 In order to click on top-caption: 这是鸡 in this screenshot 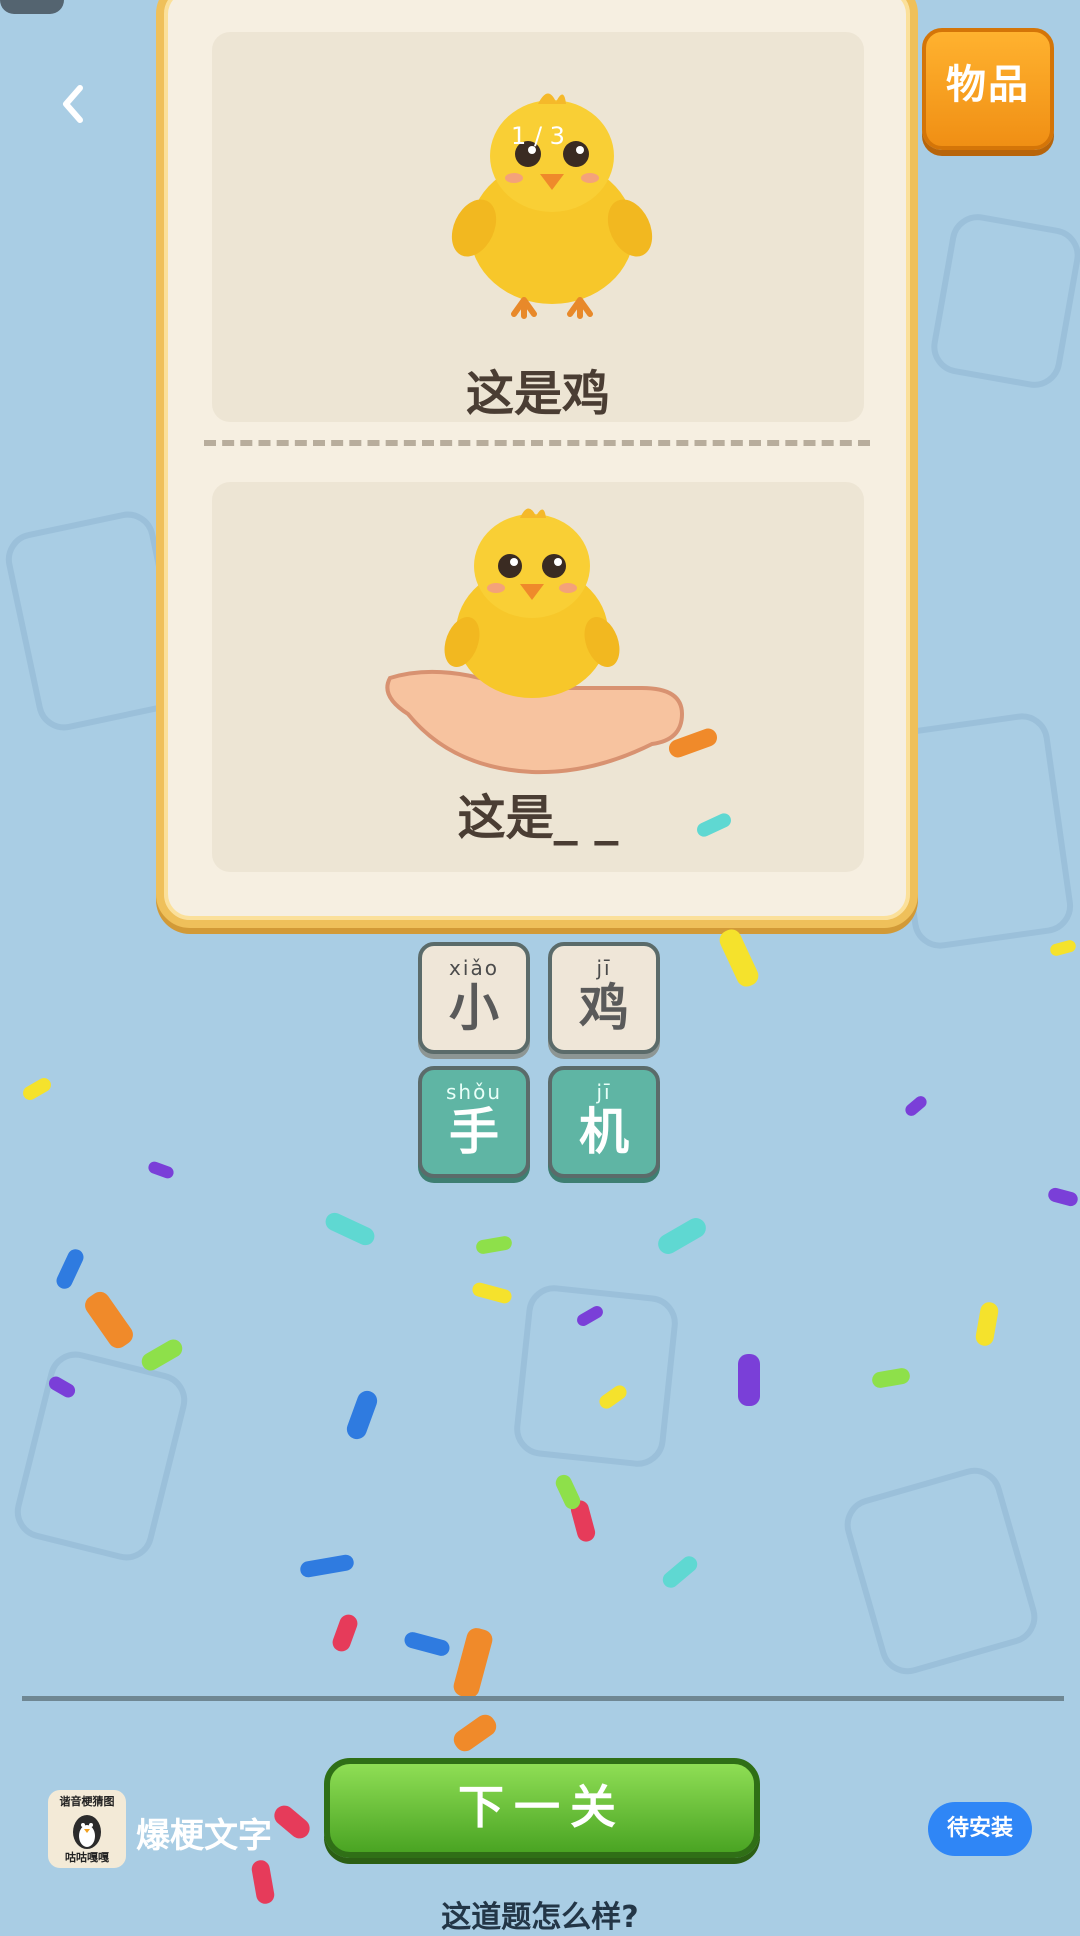, I will do `click(537, 394)`.